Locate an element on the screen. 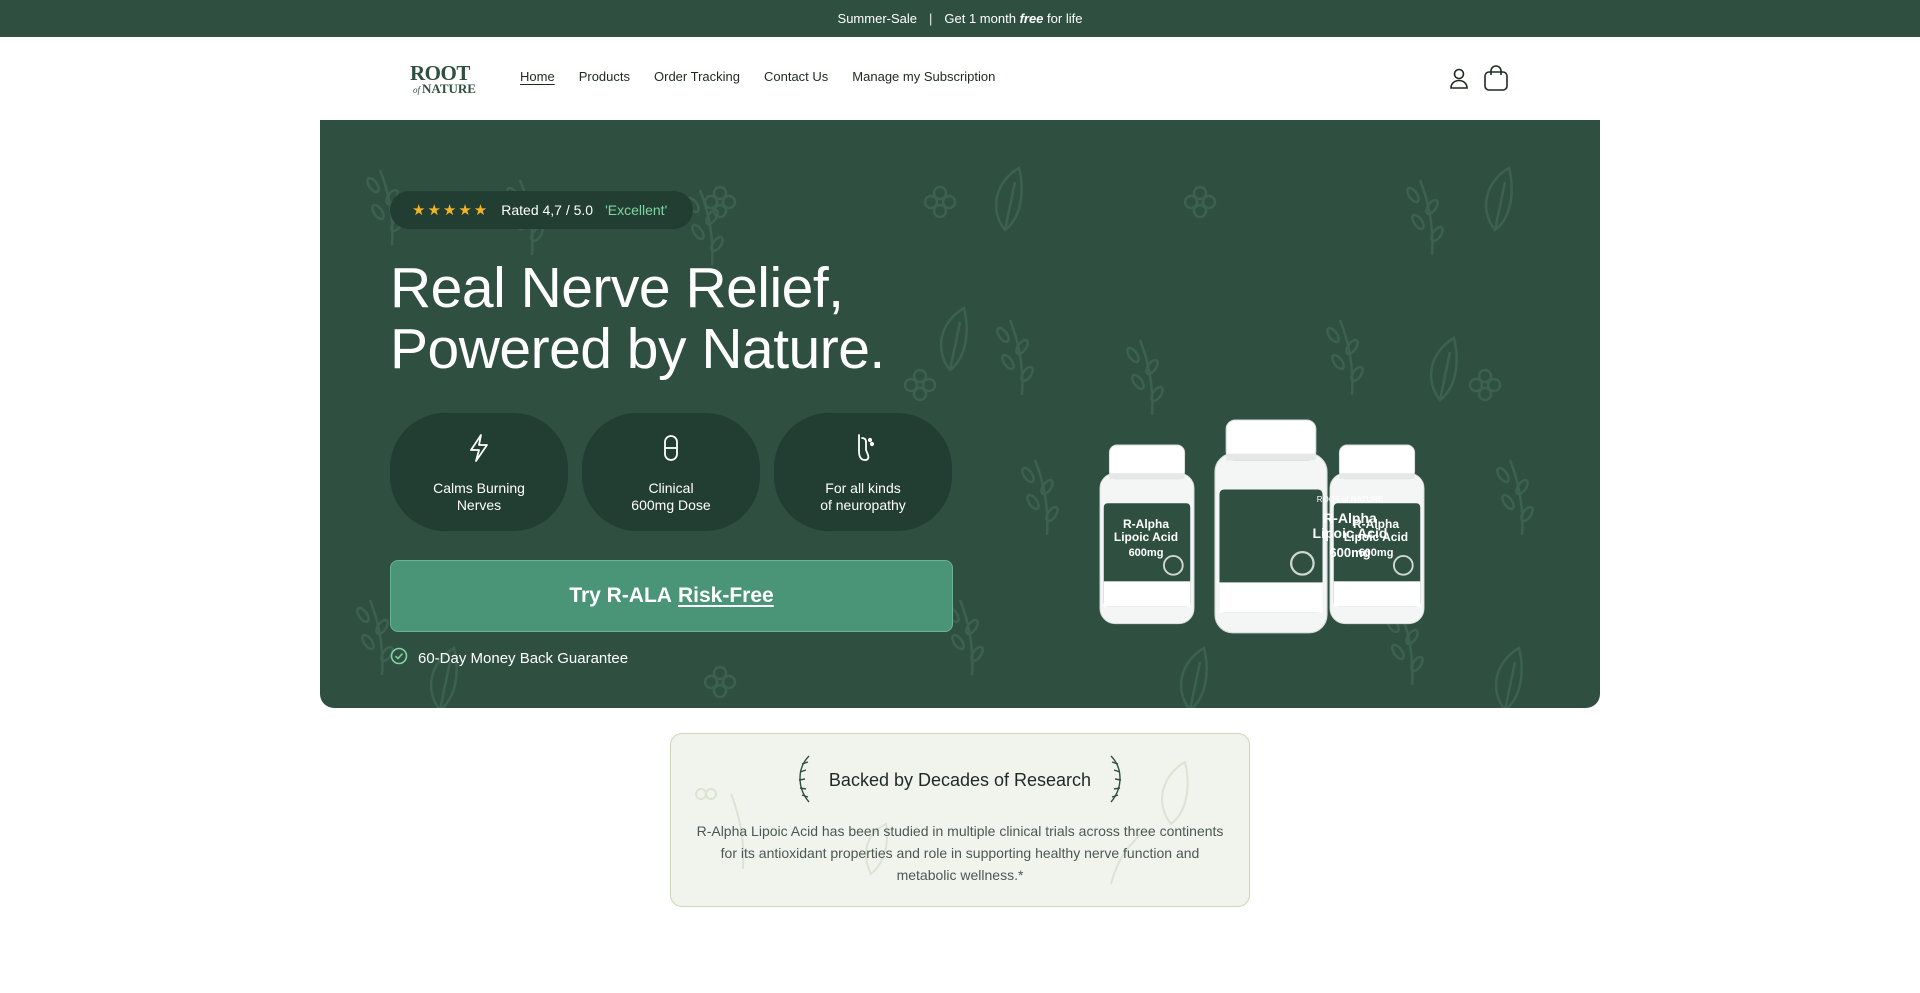 This screenshot has height=993, width=1920. money-back-guarantee: 60-Day Money Back Guarantee is located at coordinates (509, 658).